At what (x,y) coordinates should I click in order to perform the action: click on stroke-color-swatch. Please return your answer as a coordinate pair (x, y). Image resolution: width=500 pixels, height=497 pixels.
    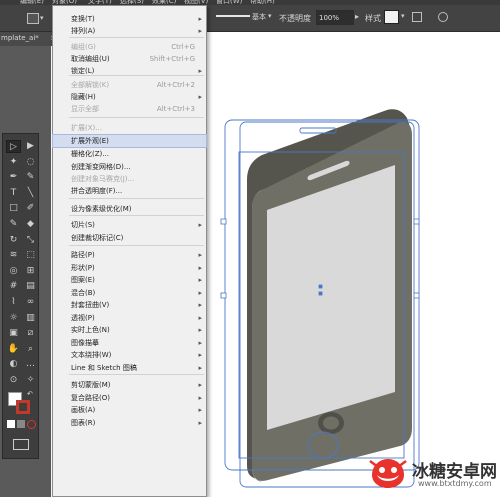
    Looking at the image, I should click on (23, 407).